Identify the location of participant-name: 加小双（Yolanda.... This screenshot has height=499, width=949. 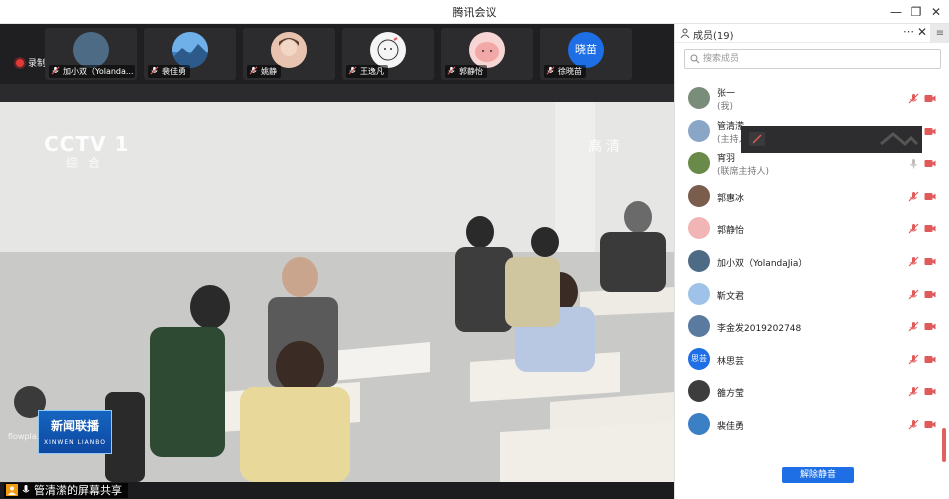
(92, 71).